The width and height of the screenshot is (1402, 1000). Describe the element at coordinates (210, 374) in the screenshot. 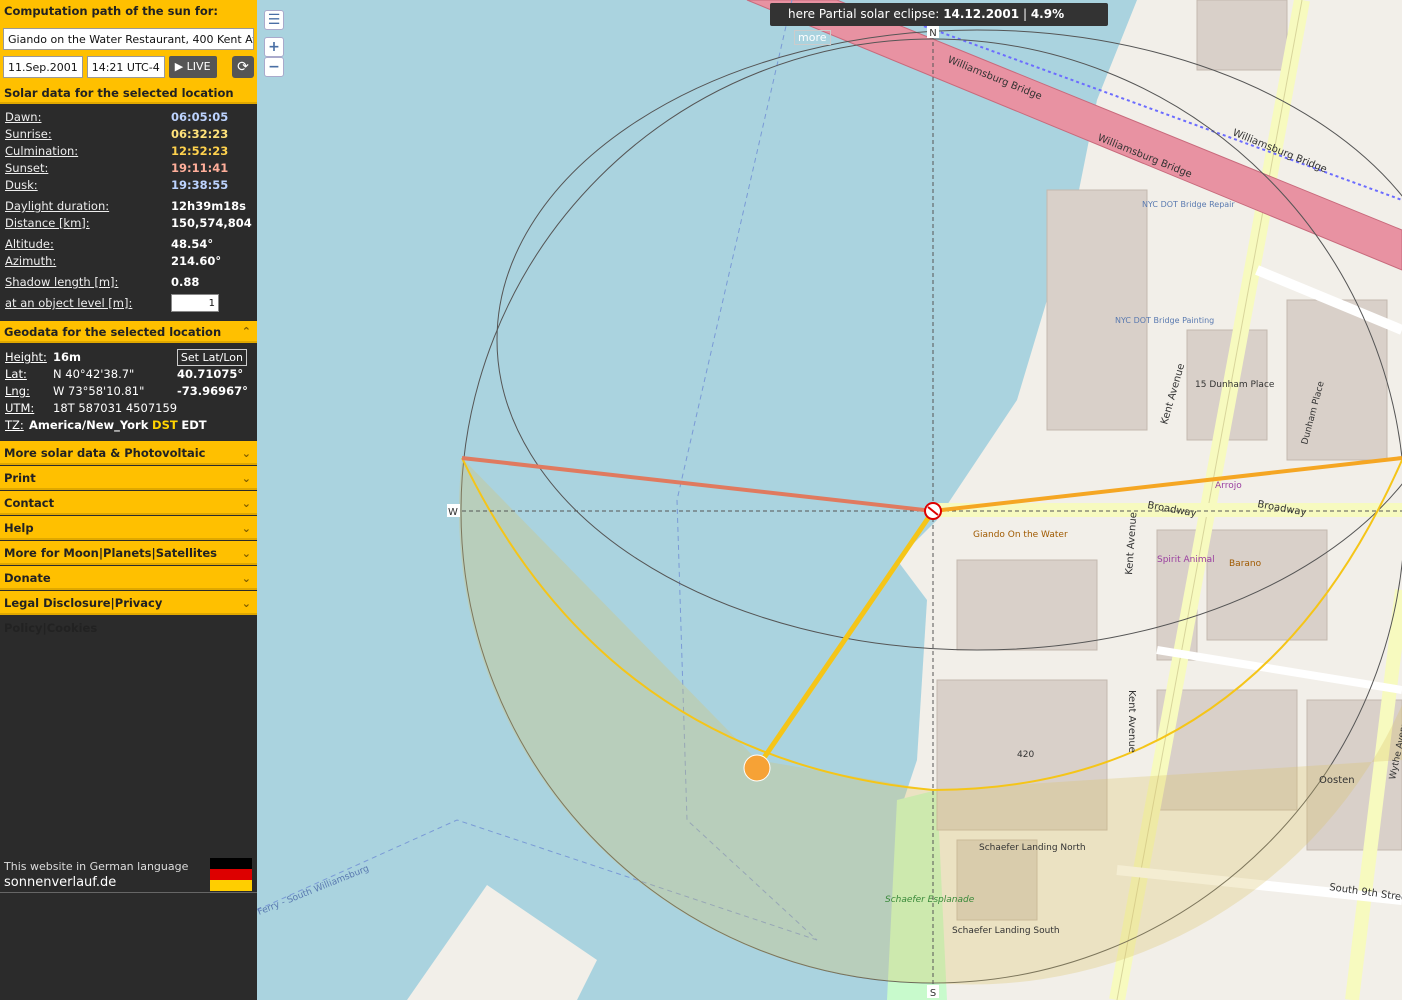

I see `lat-decimal: 40.71075°` at that location.